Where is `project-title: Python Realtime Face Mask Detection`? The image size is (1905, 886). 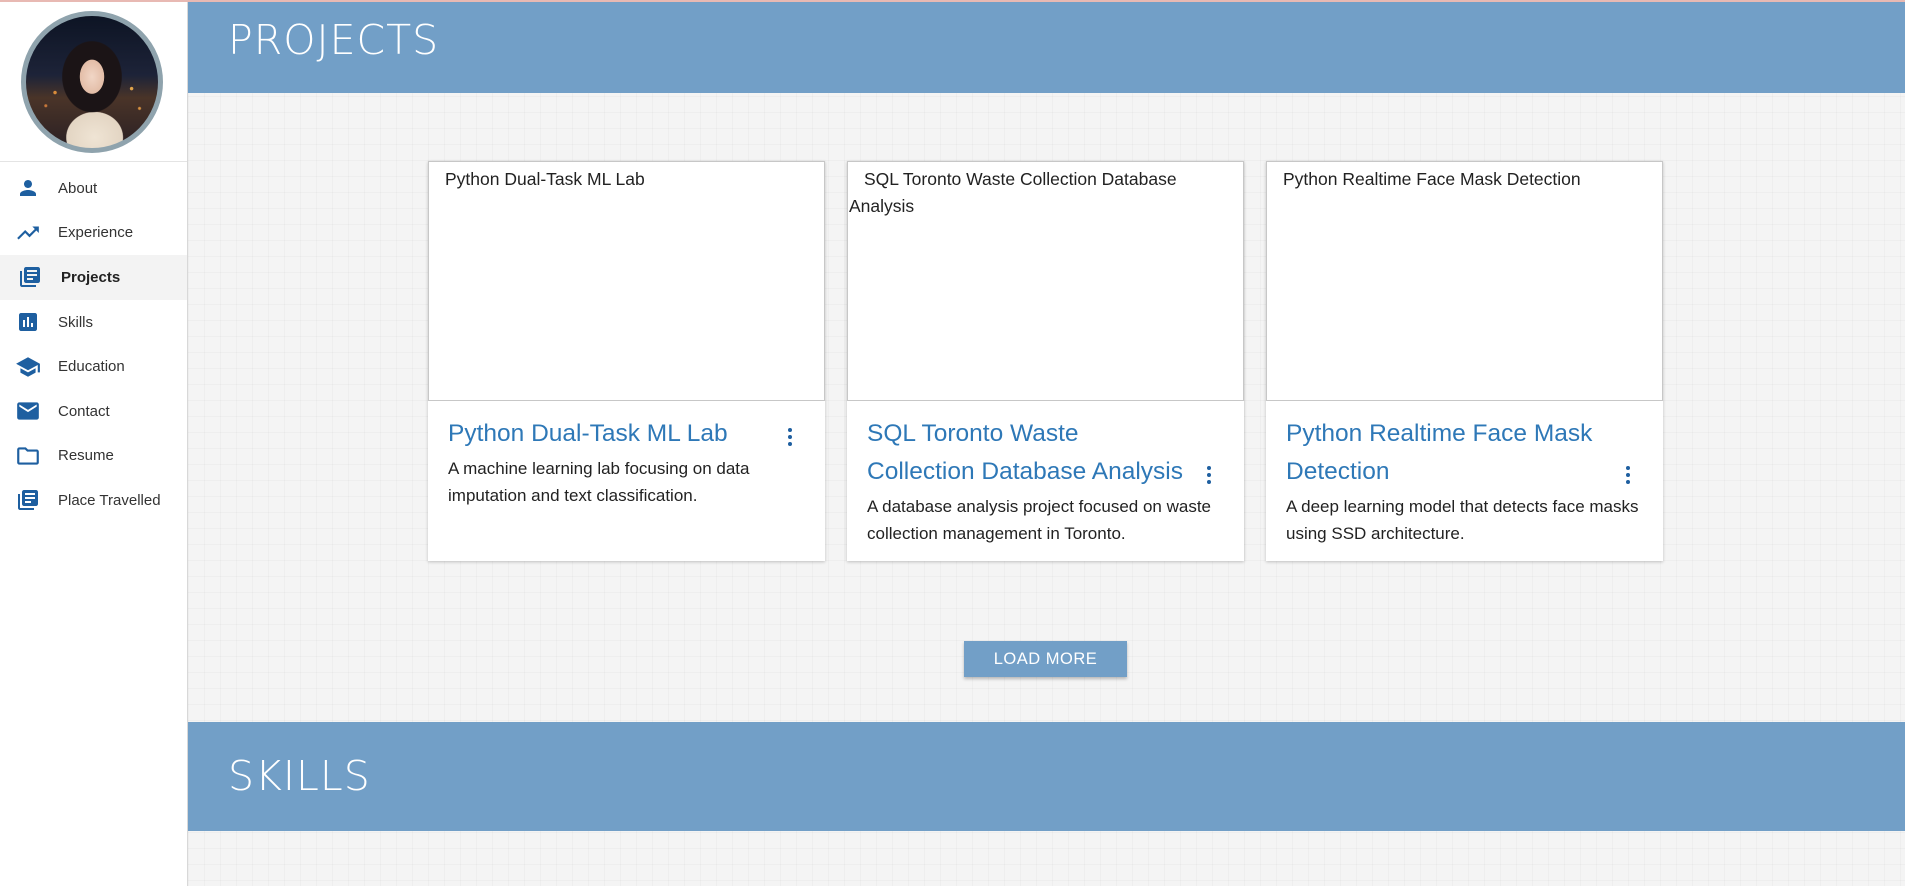 project-title: Python Realtime Face Mask Detection is located at coordinates (1464, 453).